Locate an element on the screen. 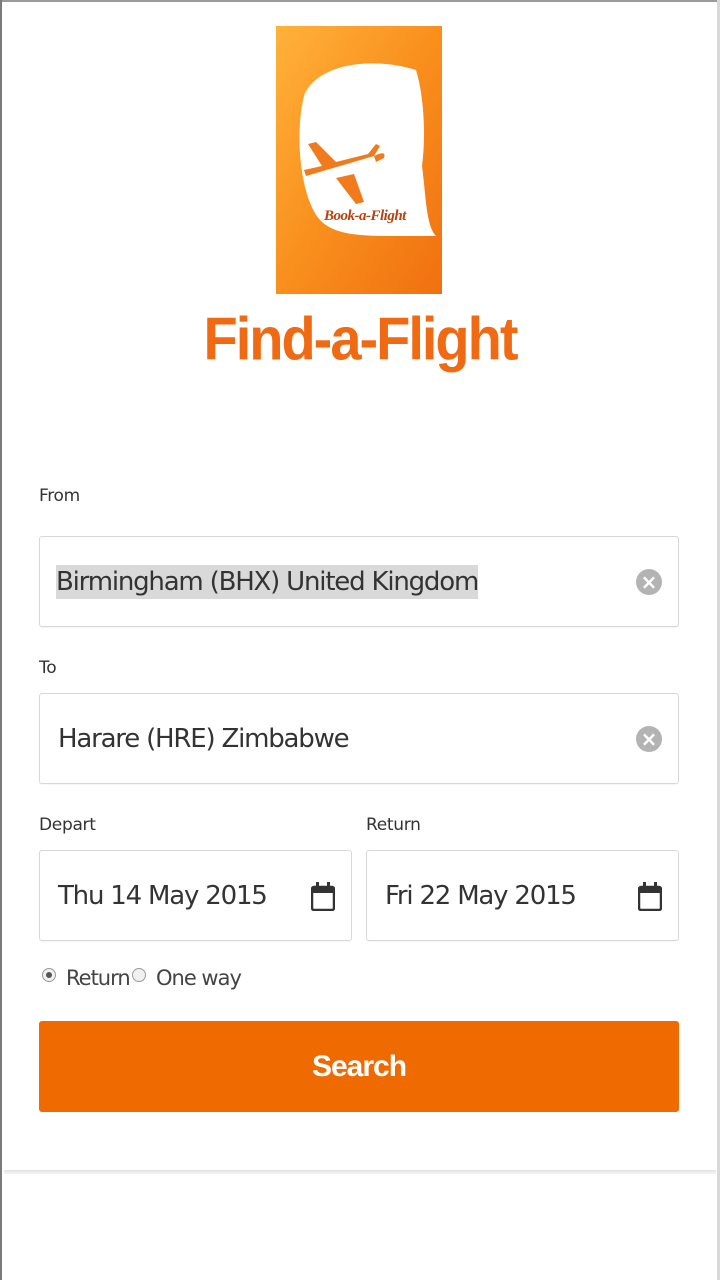  card-bottom-edge is located at coordinates (360, 1172).